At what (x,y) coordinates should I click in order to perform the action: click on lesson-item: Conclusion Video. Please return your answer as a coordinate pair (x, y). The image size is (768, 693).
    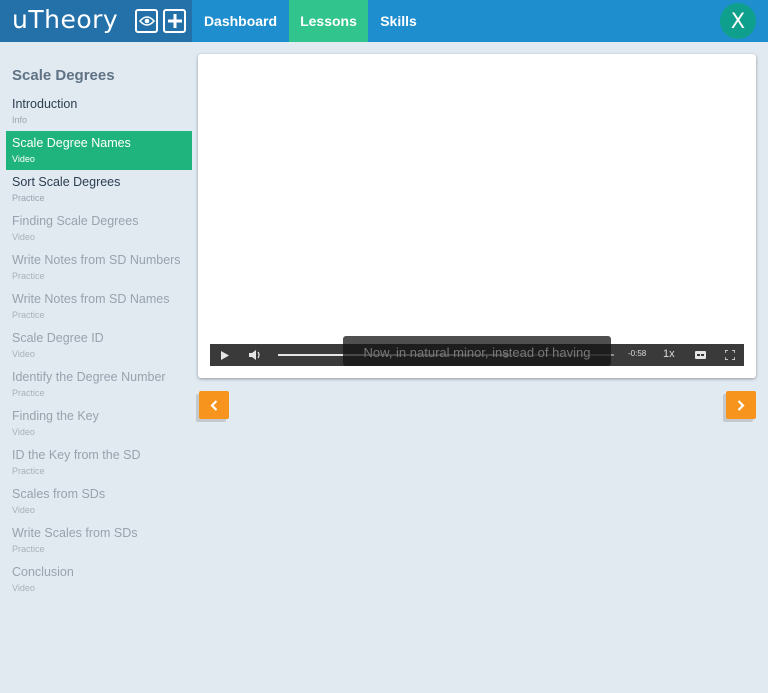
    Looking at the image, I should click on (99, 579).